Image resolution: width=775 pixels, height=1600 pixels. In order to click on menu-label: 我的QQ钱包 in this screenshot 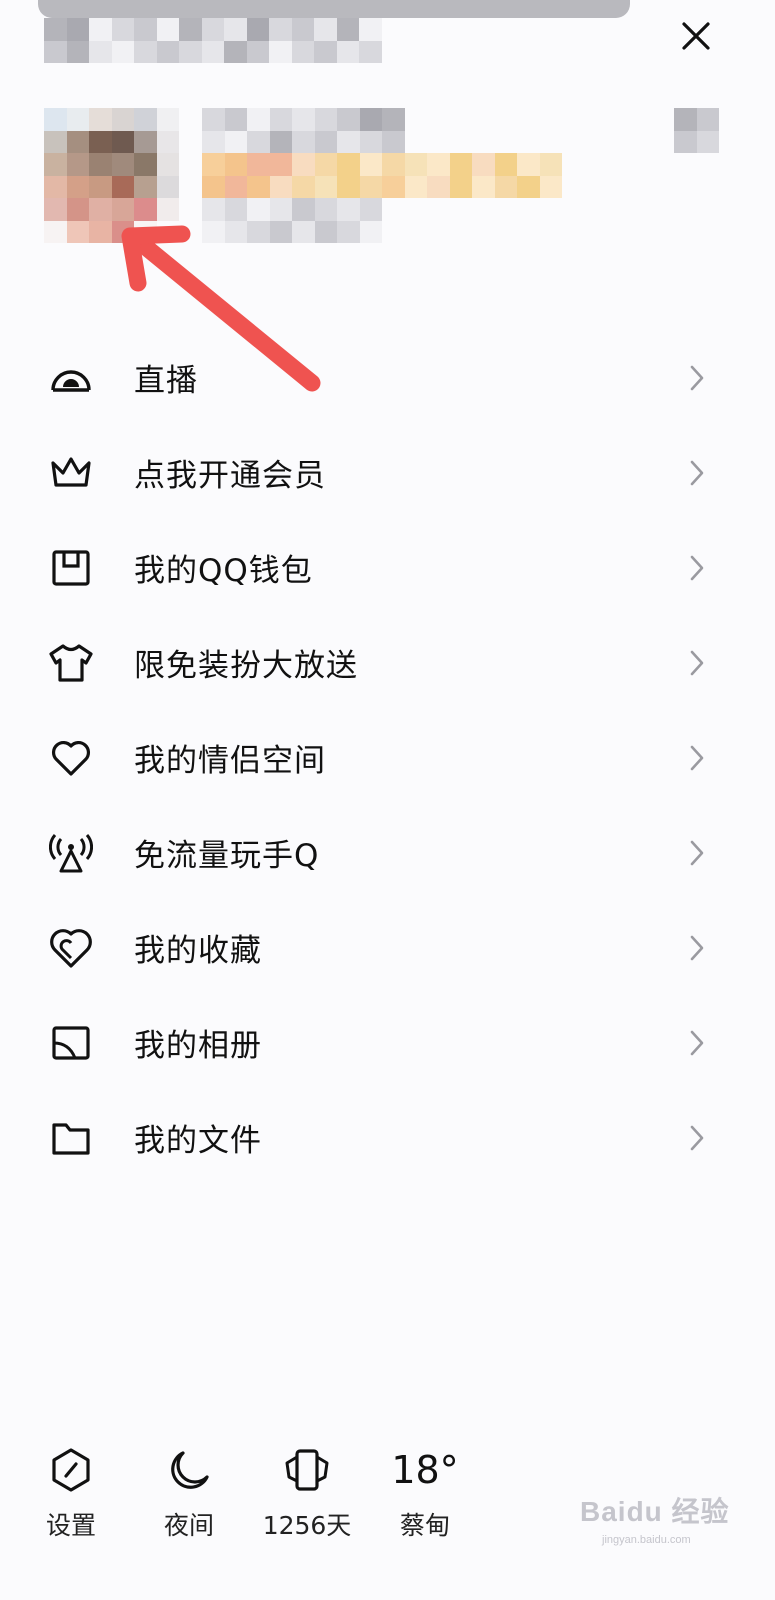, I will do `click(223, 571)`.